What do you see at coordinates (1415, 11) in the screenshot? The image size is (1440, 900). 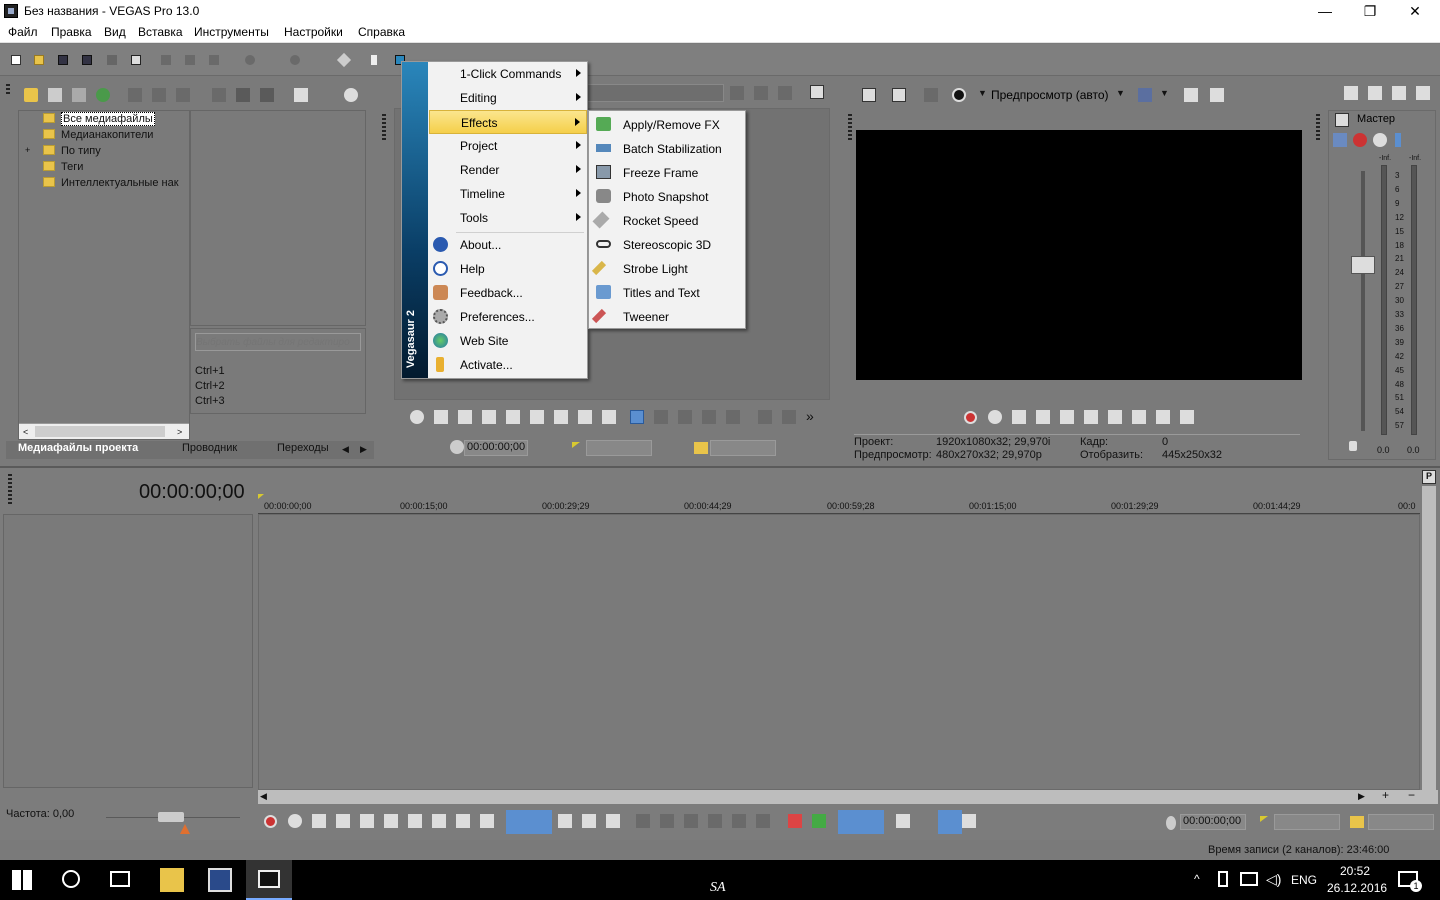 I see `close-button: ✕` at bounding box center [1415, 11].